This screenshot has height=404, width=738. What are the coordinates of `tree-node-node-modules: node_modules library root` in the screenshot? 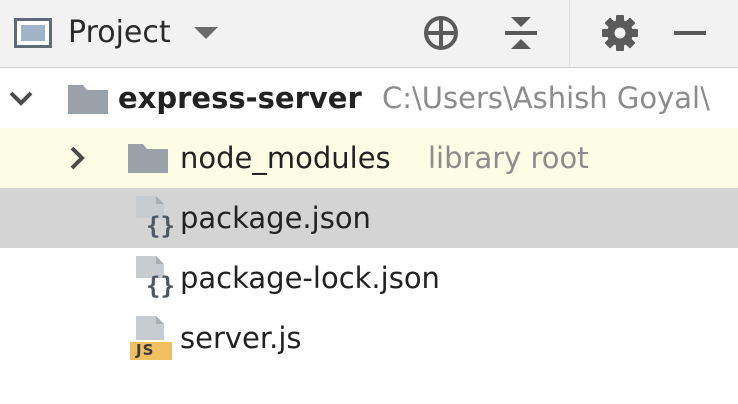 It's located at (369, 158).